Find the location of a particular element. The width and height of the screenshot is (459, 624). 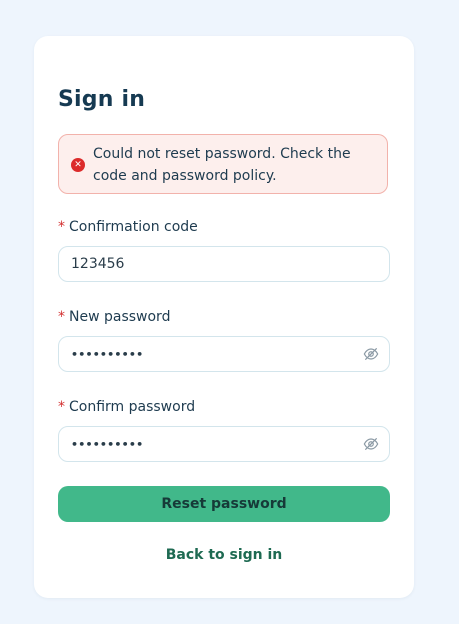

page-title: Sign in is located at coordinates (102, 99).